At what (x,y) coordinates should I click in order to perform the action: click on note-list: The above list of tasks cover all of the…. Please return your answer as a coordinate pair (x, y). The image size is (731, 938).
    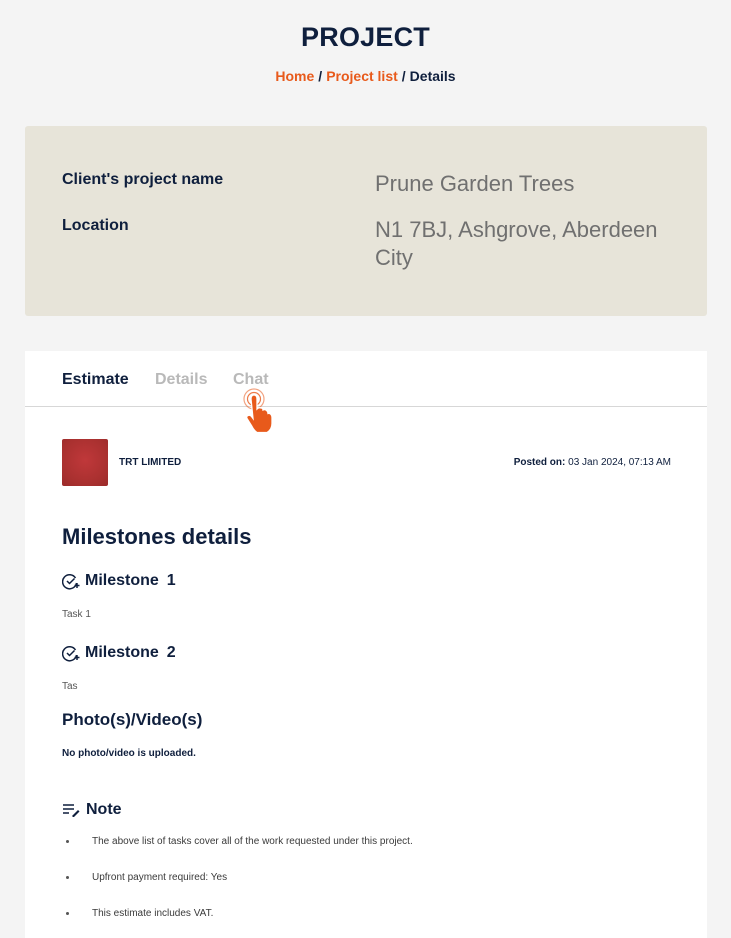
    Looking at the image, I should click on (237, 886).